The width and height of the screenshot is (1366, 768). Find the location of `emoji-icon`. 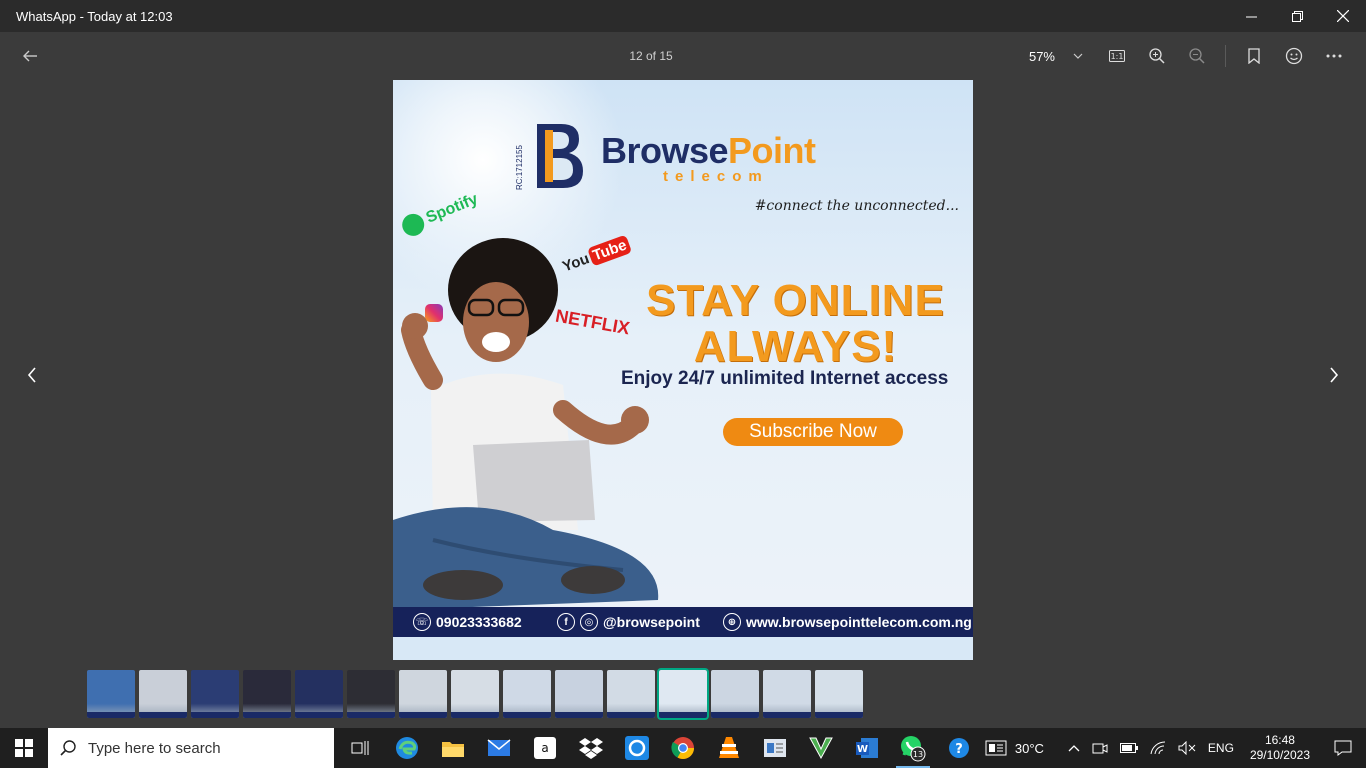

emoji-icon is located at coordinates (1294, 56).